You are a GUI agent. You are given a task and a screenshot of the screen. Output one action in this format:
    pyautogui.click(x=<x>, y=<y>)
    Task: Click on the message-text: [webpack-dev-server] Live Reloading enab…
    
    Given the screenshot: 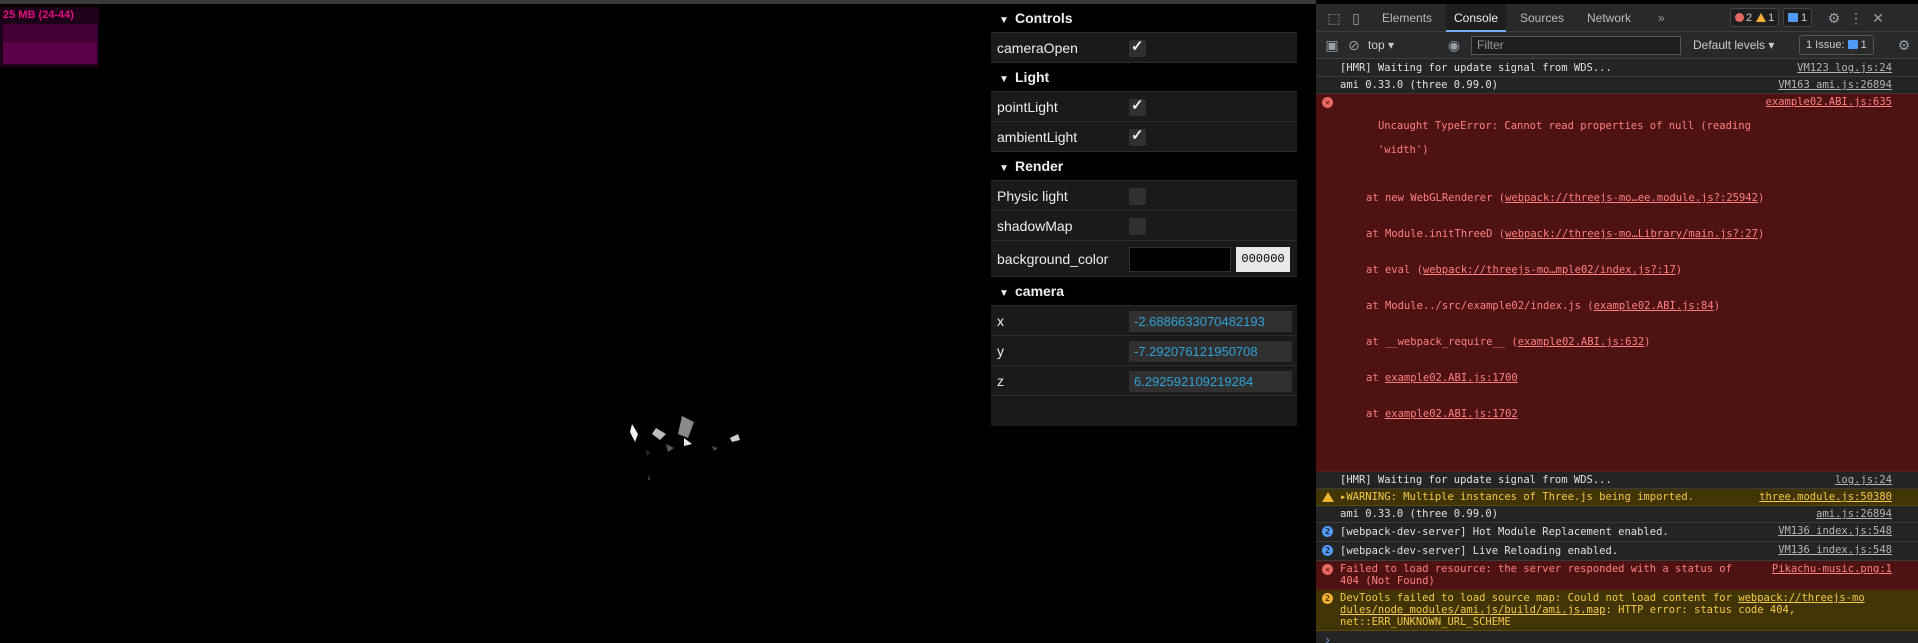 What is the action you would take?
    pyautogui.click(x=1479, y=551)
    